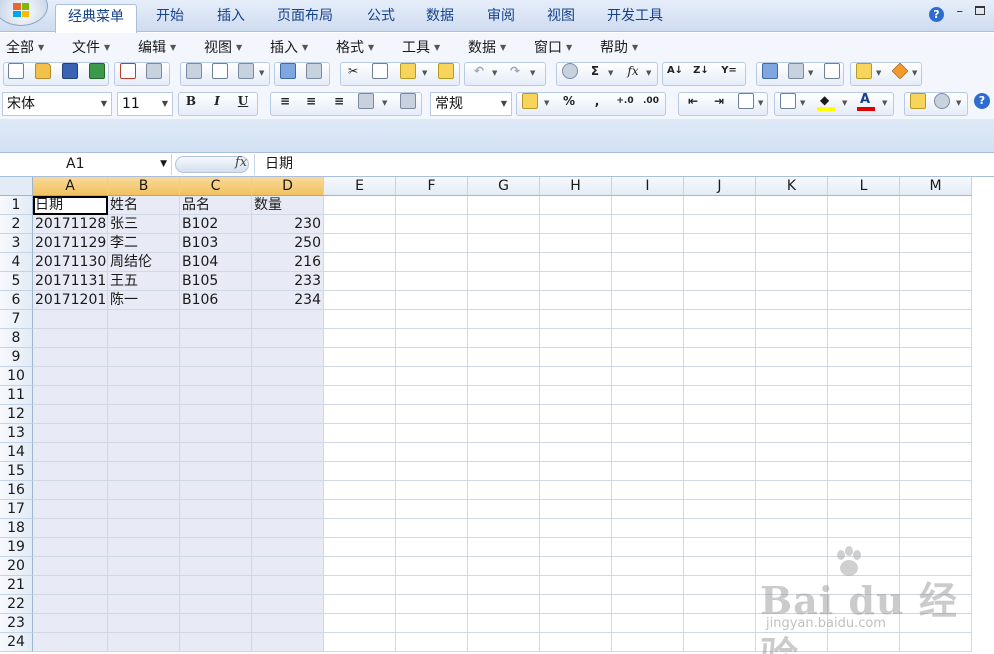  I want to click on cell-g19, so click(504, 547).